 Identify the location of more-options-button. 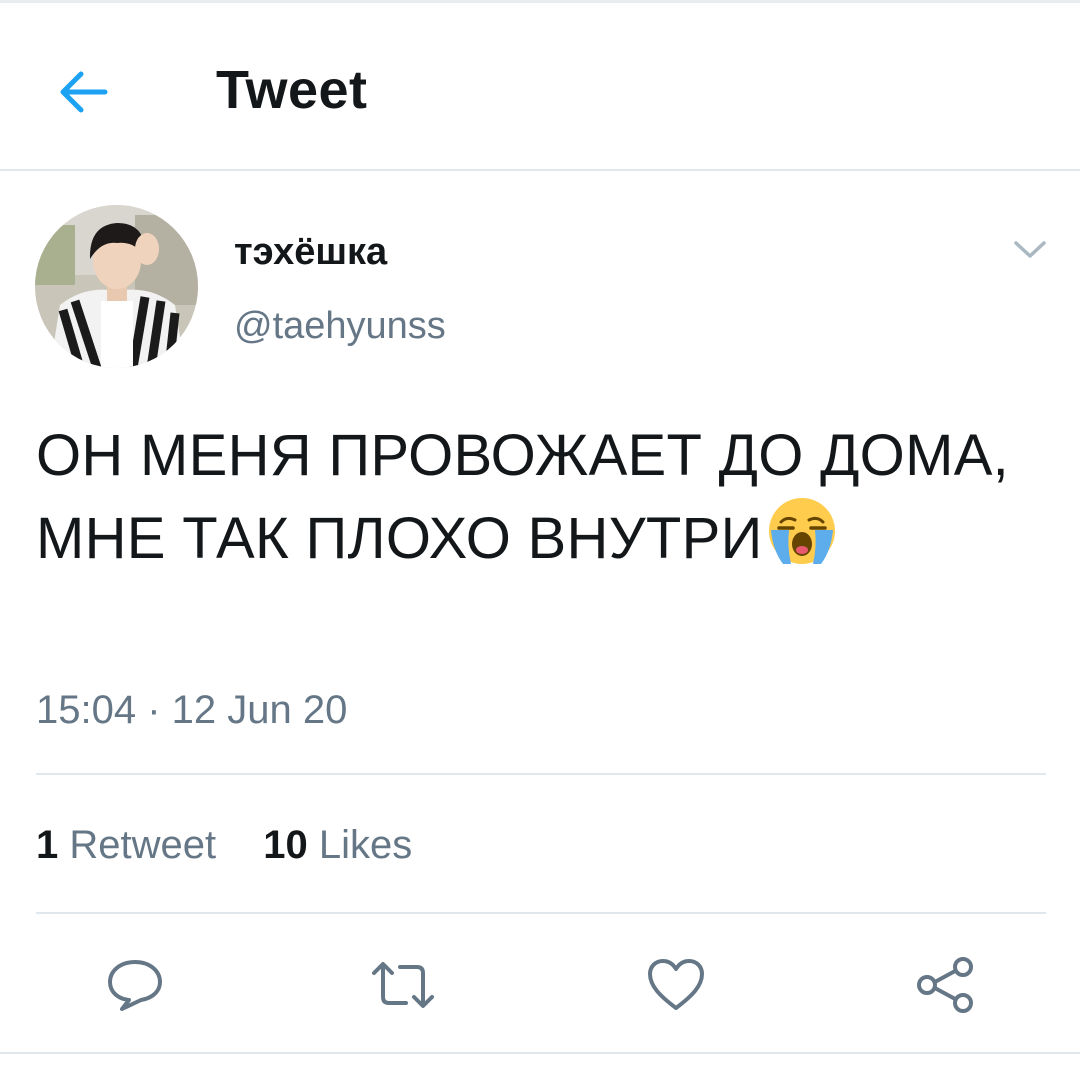
(1030, 250).